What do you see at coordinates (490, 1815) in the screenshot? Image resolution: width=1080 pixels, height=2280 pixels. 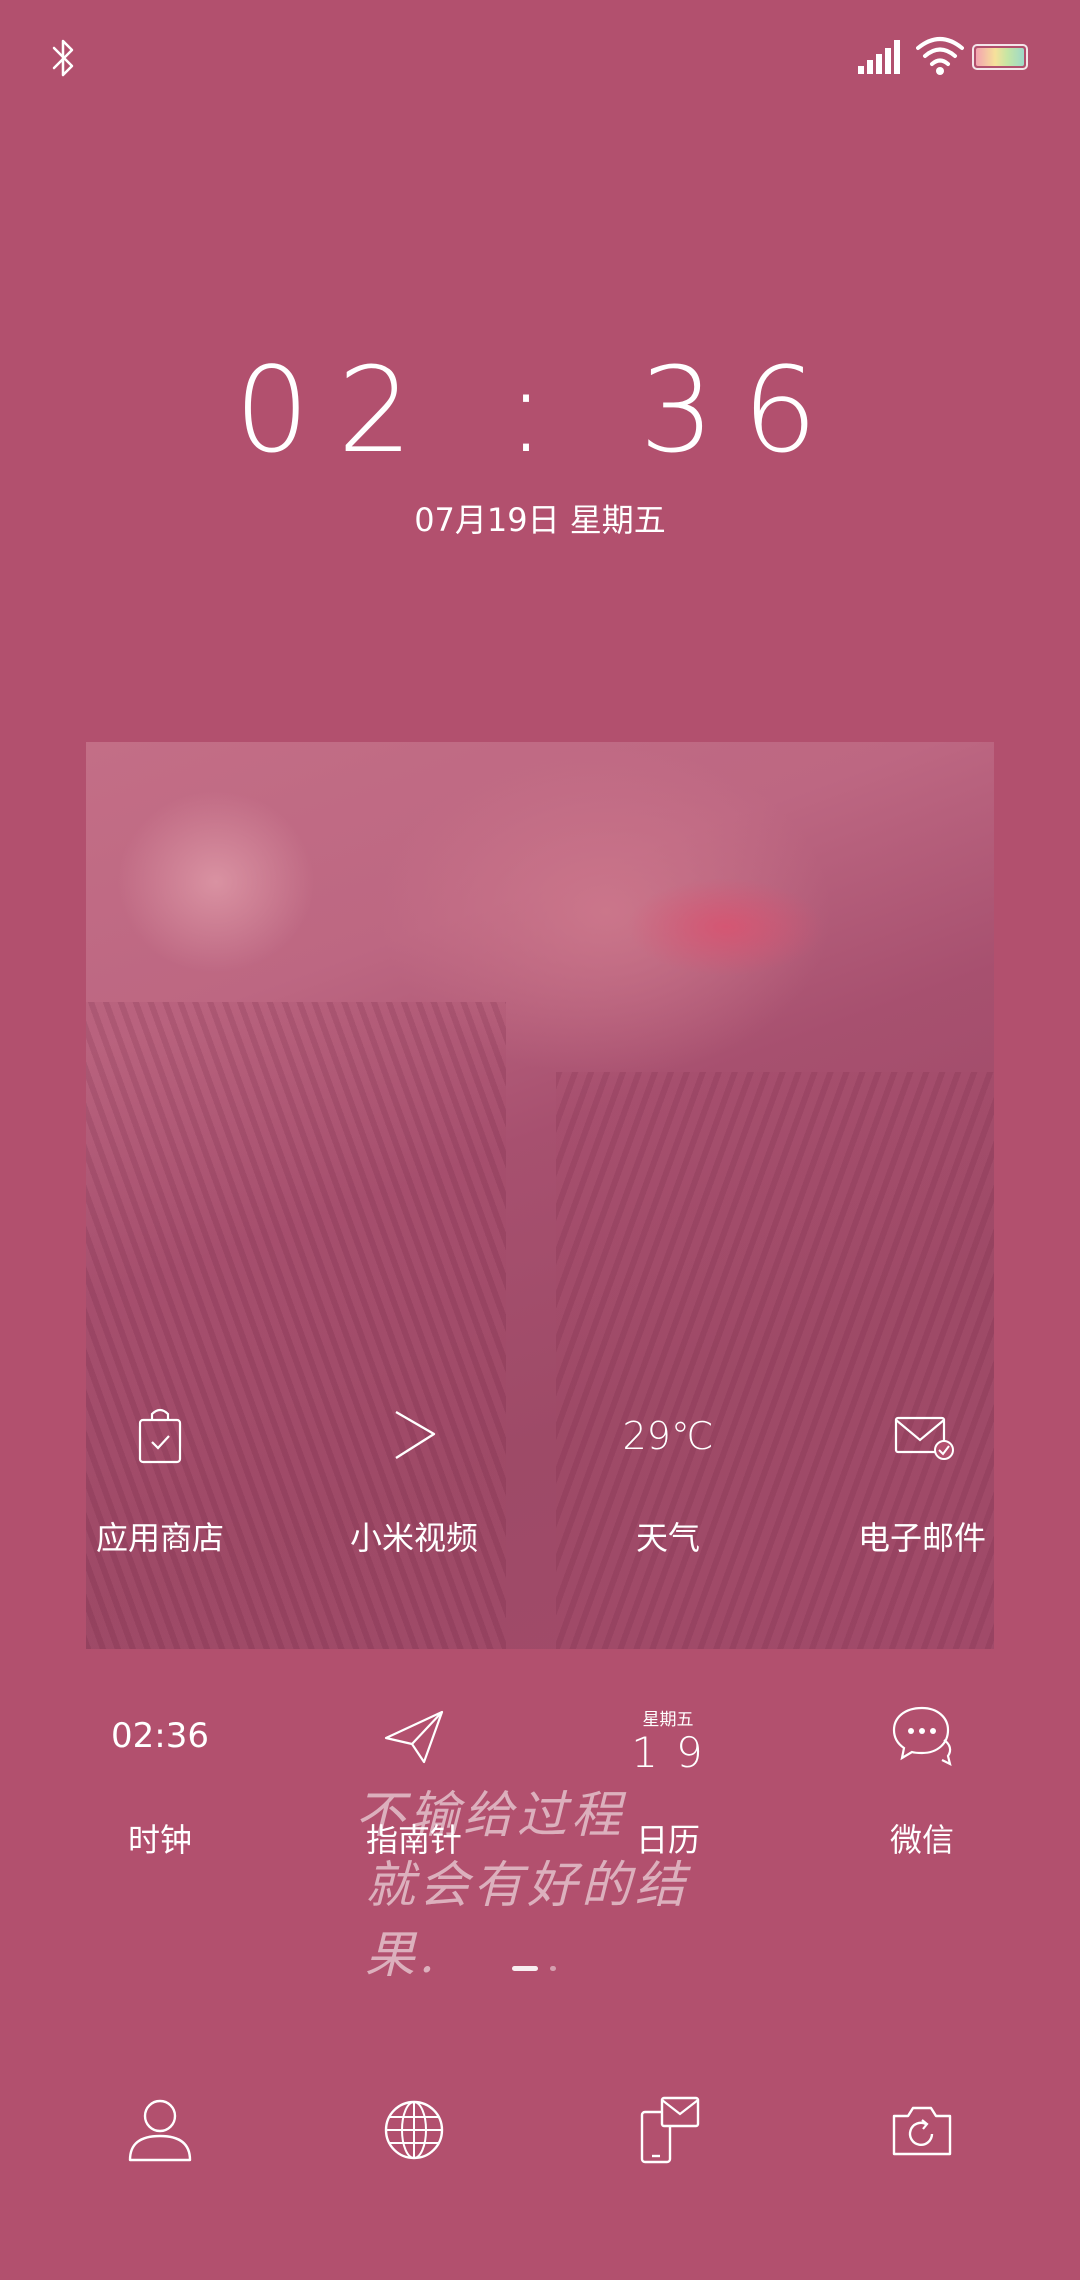 I see `quote-line-1: 不输给过程` at bounding box center [490, 1815].